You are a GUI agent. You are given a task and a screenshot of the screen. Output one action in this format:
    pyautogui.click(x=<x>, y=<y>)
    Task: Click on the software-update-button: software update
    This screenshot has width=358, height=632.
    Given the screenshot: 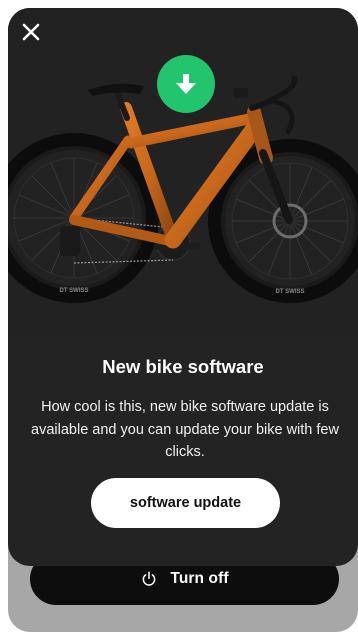 What is the action you would take?
    pyautogui.click(x=185, y=503)
    